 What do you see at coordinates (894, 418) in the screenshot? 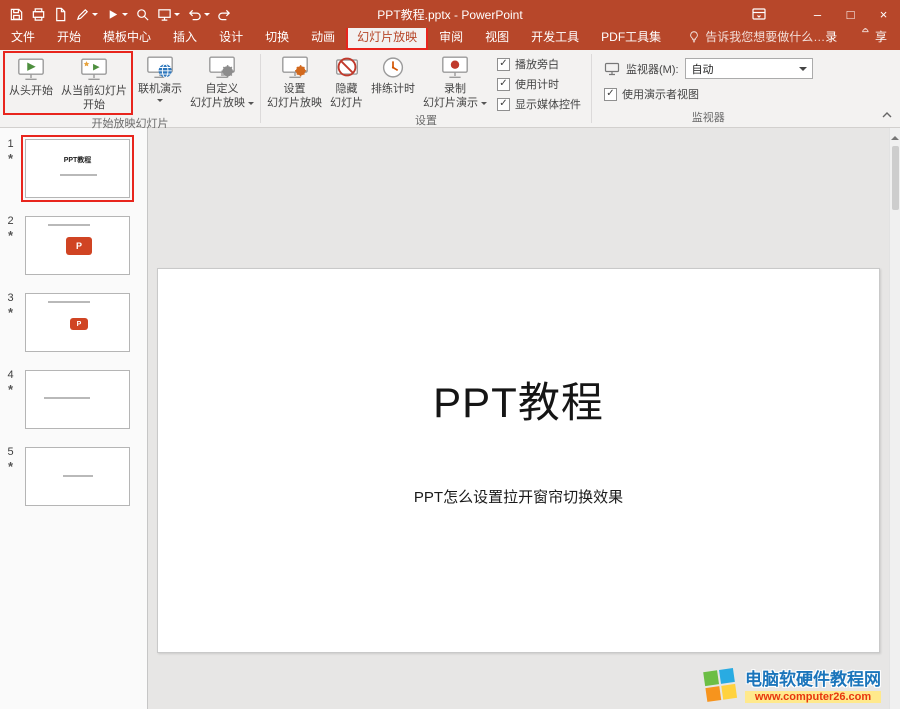
I see `vertical-scrollbar` at bounding box center [894, 418].